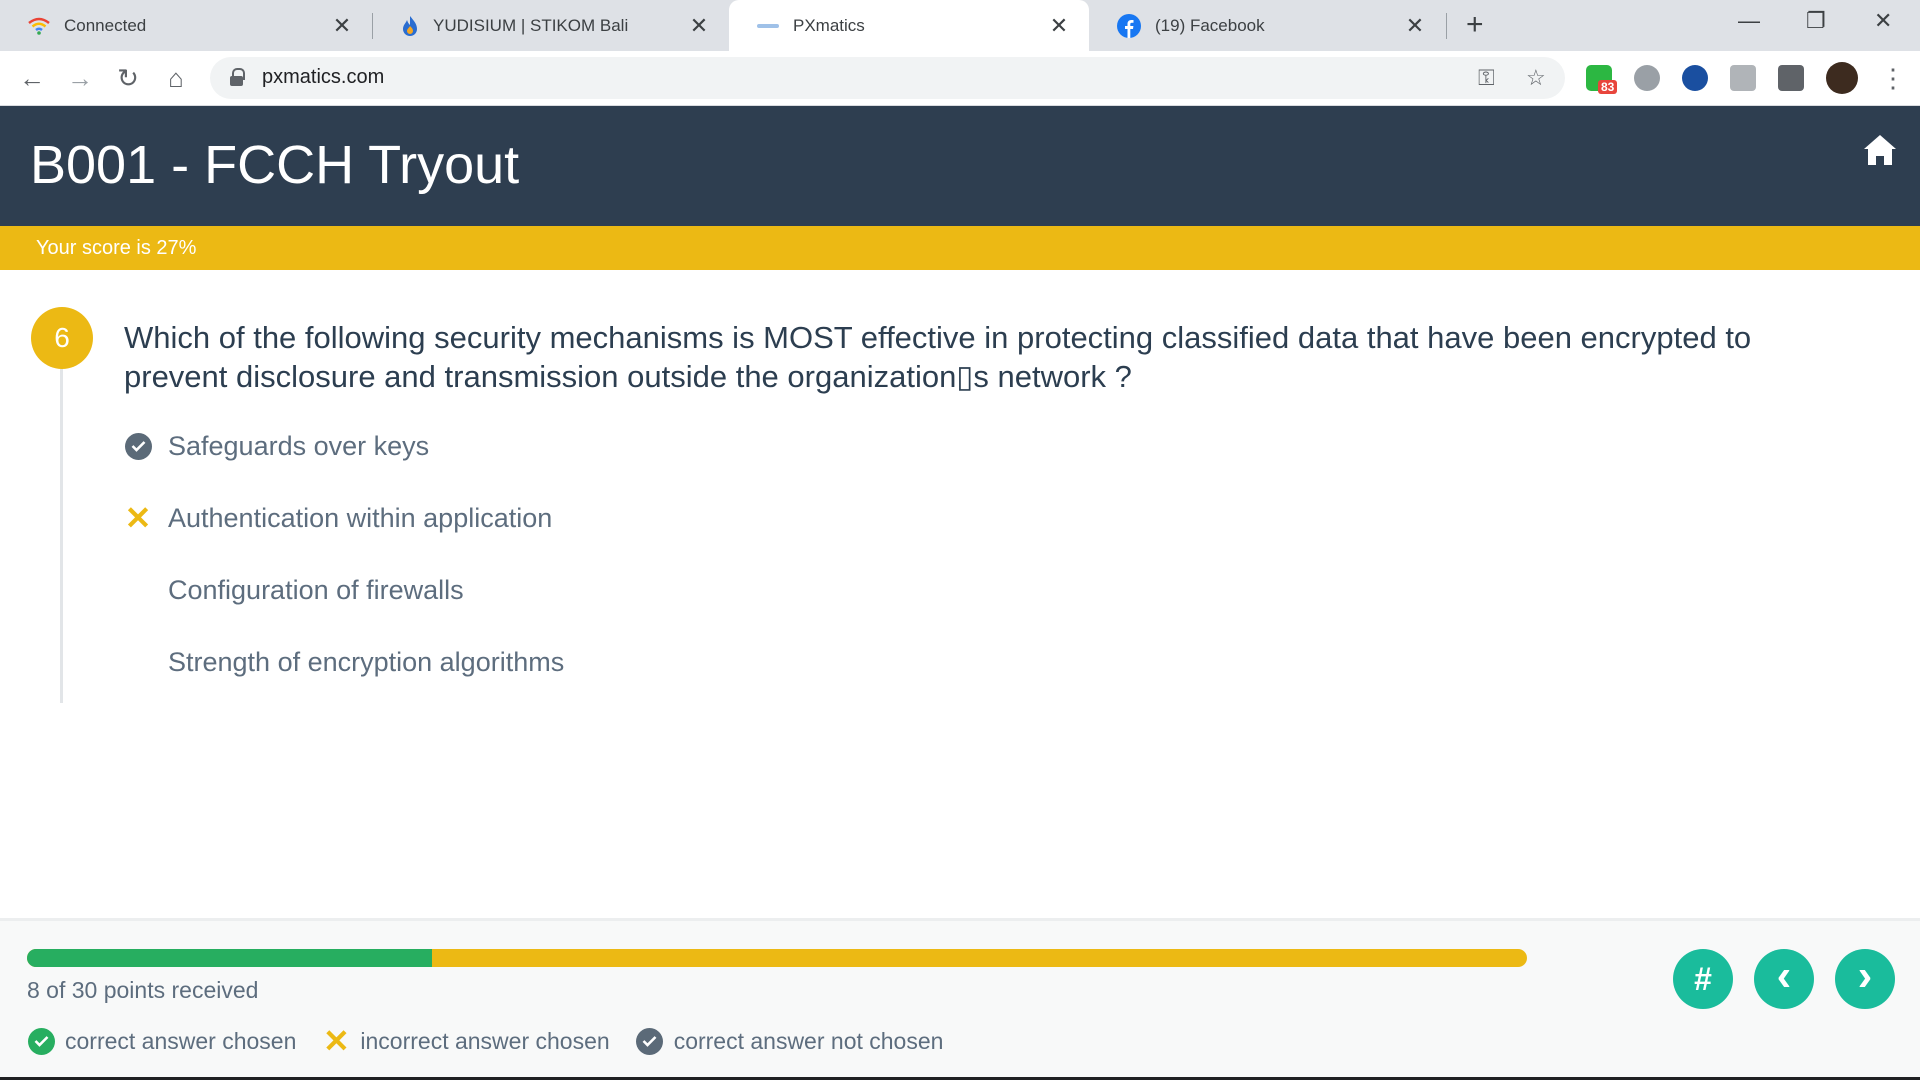  I want to click on forward-button: →, so click(80, 78).